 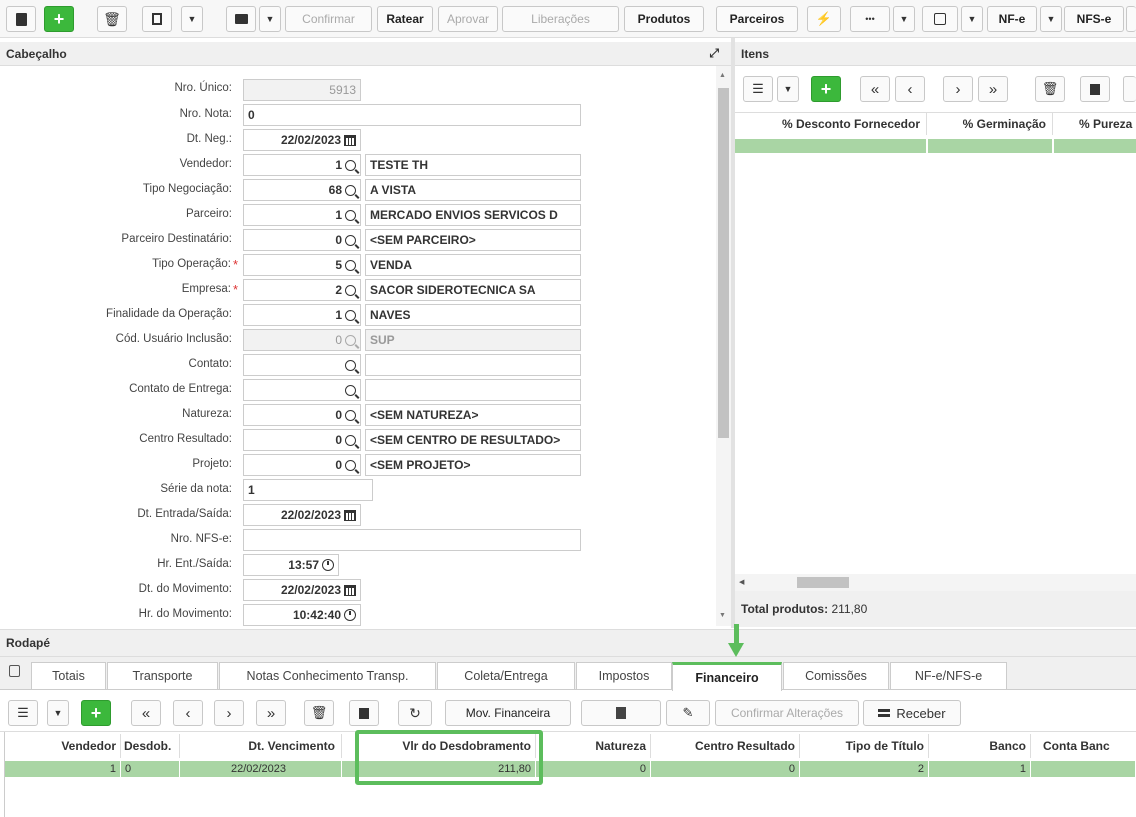 What do you see at coordinates (271, 713) in the screenshot?
I see `fin-last-button: »` at bounding box center [271, 713].